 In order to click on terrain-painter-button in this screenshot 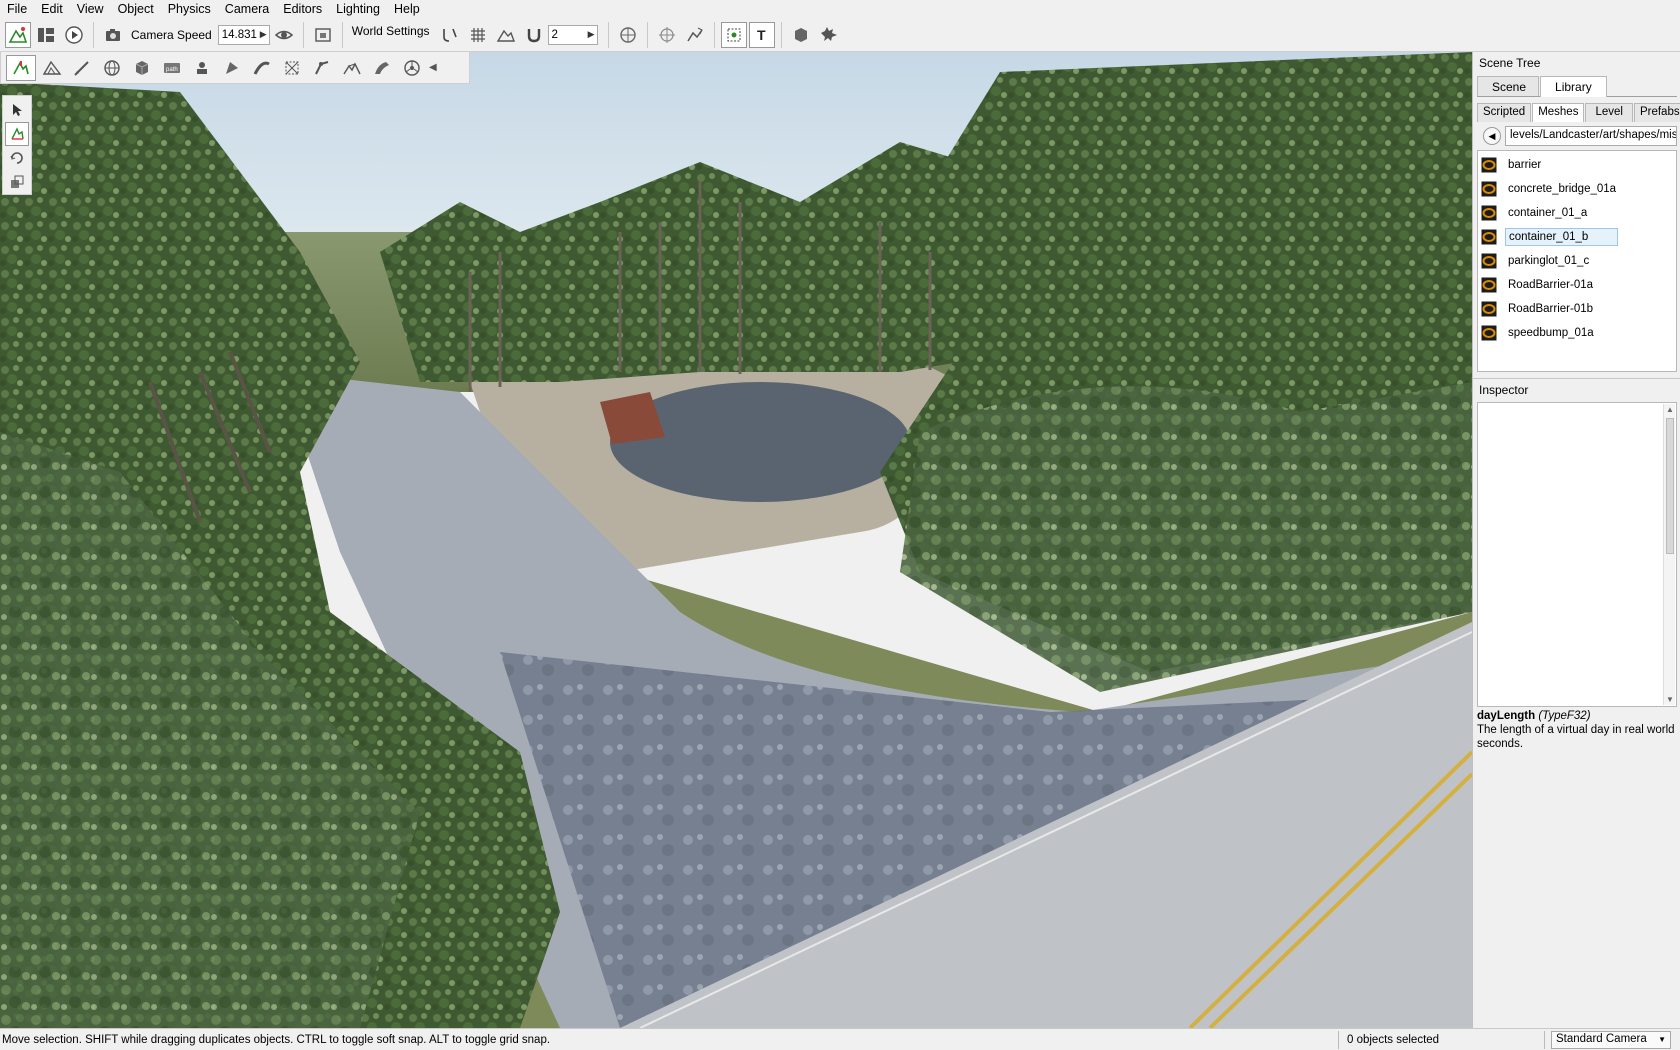, I will do `click(82, 68)`.